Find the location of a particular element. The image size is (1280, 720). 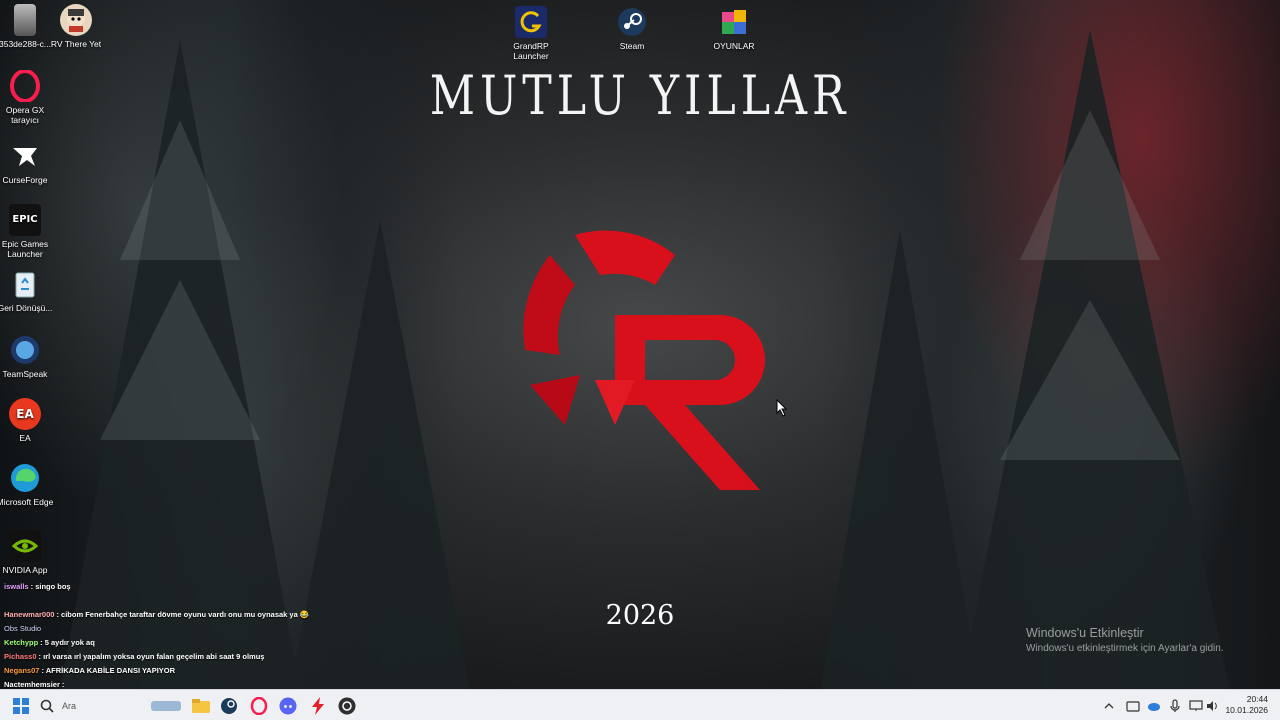

teamspeak-icon is located at coordinates (25, 350).